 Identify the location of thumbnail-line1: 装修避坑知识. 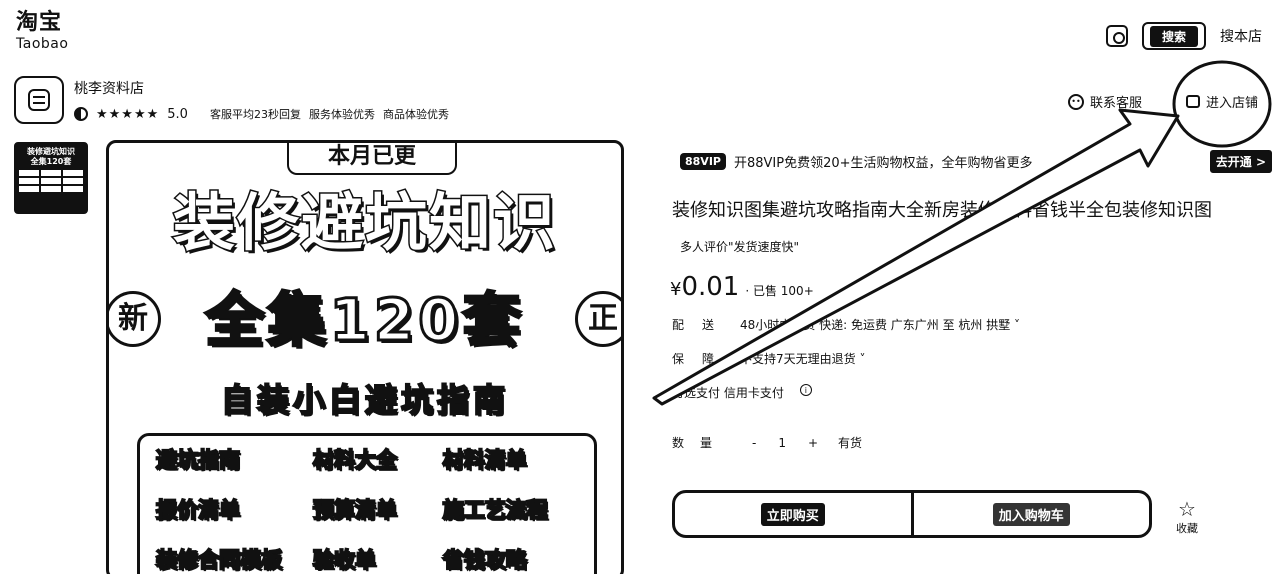
(51, 151).